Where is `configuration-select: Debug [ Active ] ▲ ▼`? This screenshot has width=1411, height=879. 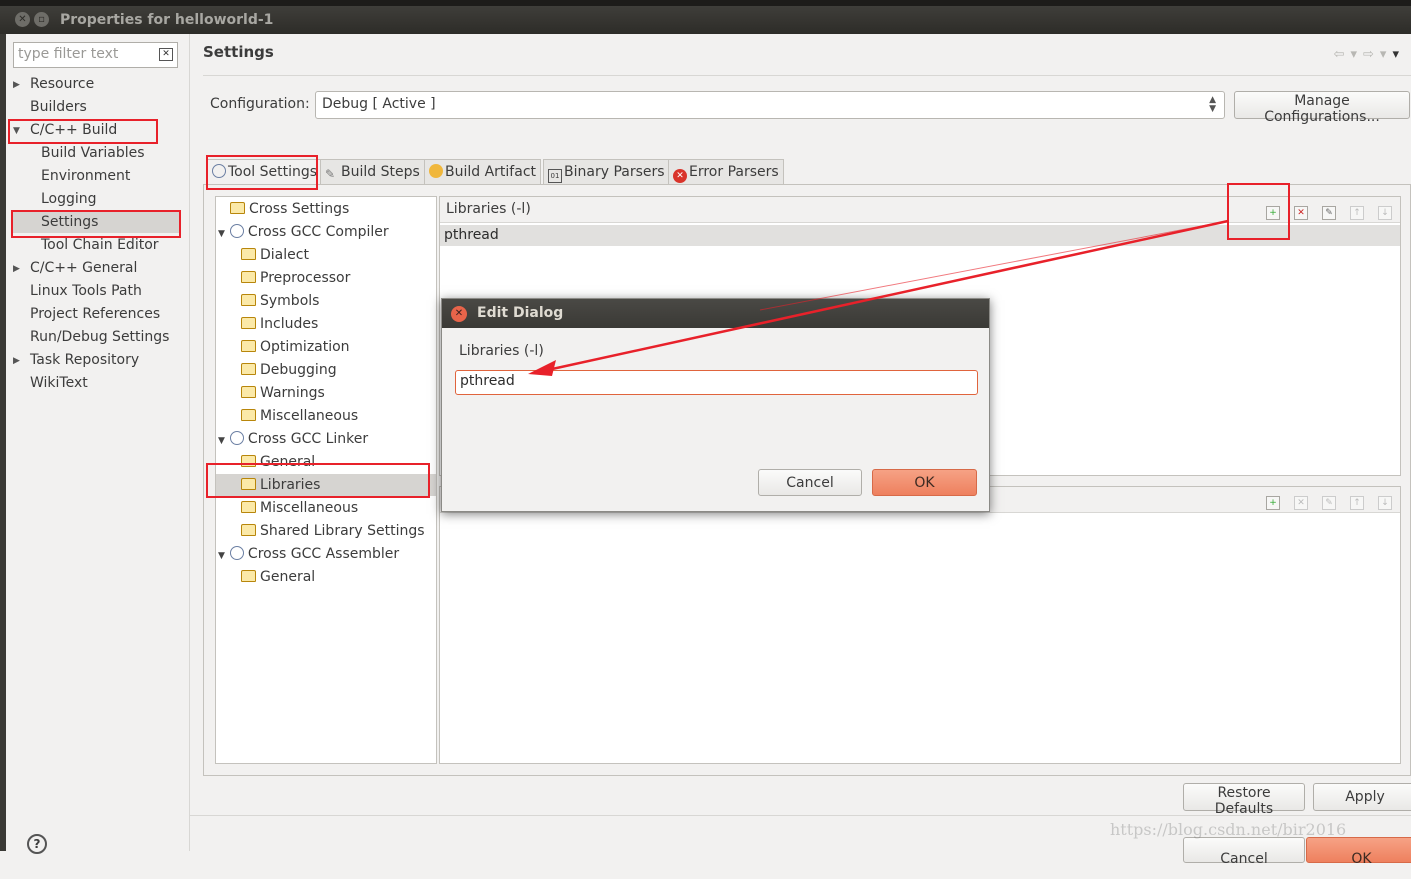
configuration-select: Debug [ Active ] ▲ ▼ is located at coordinates (770, 105).